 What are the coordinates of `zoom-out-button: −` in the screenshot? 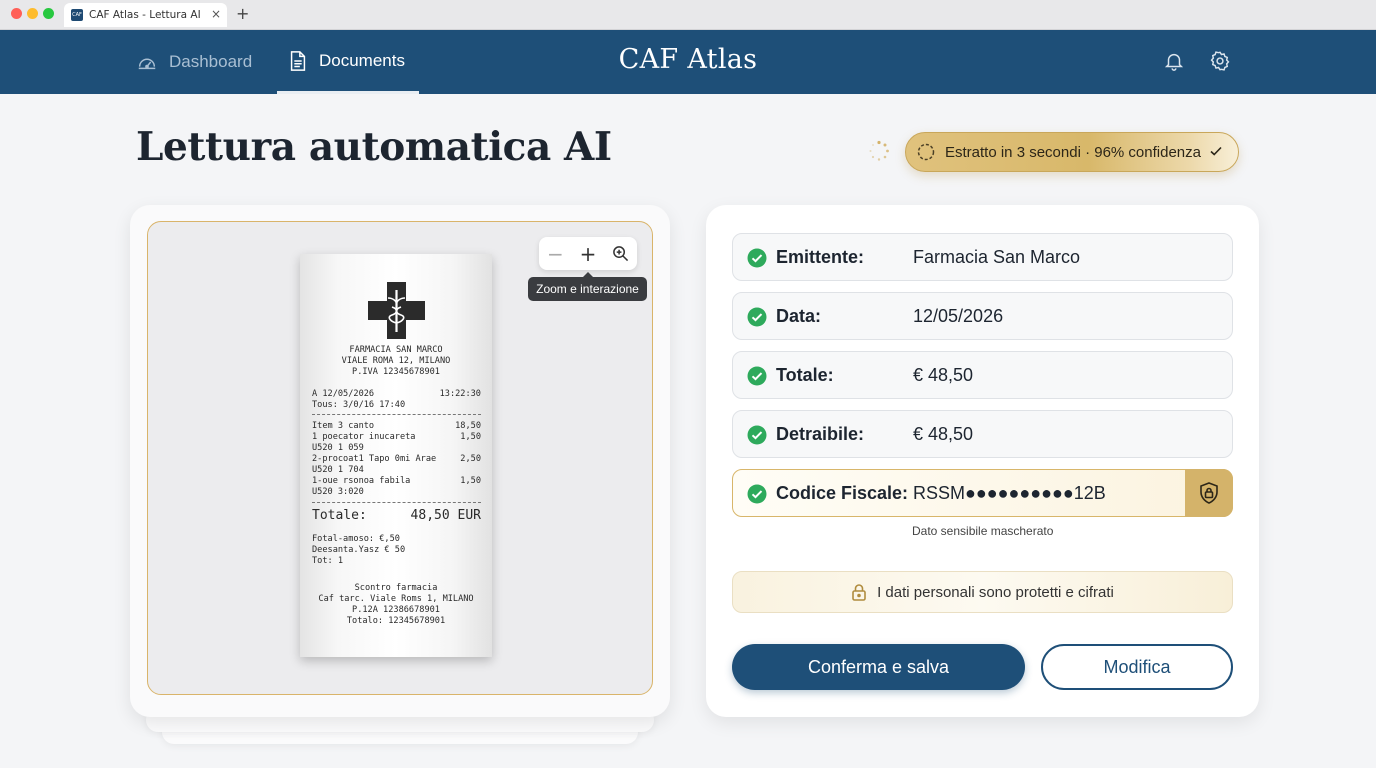 It's located at (555, 253).